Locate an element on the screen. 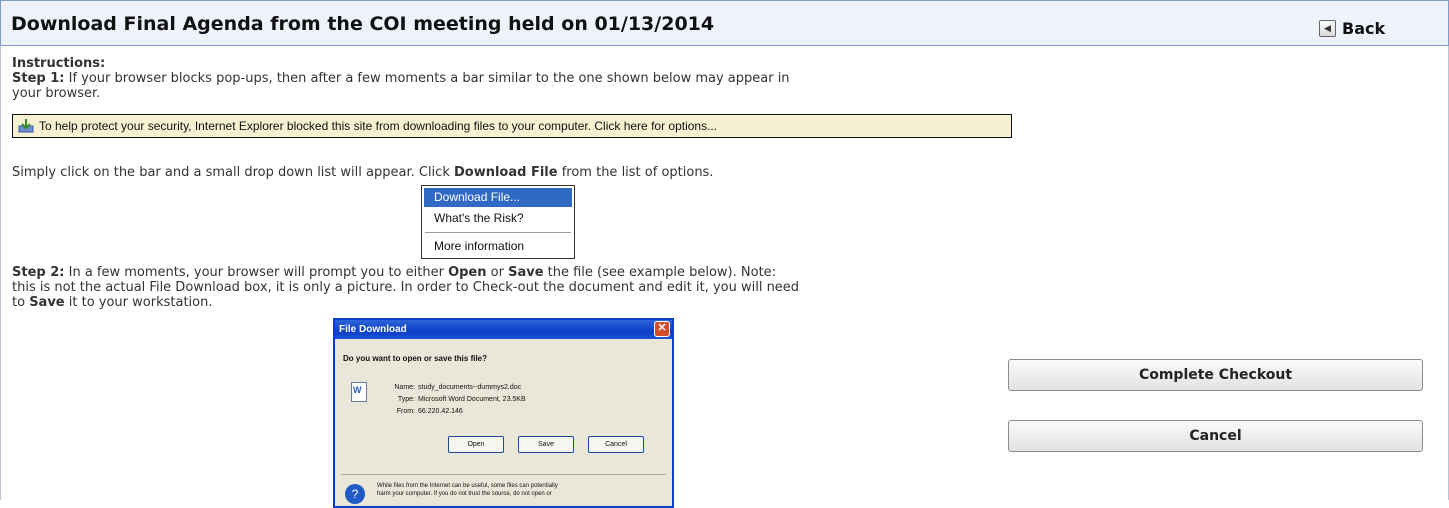 This screenshot has height=508, width=1449. type-label: Type: is located at coordinates (406, 399).